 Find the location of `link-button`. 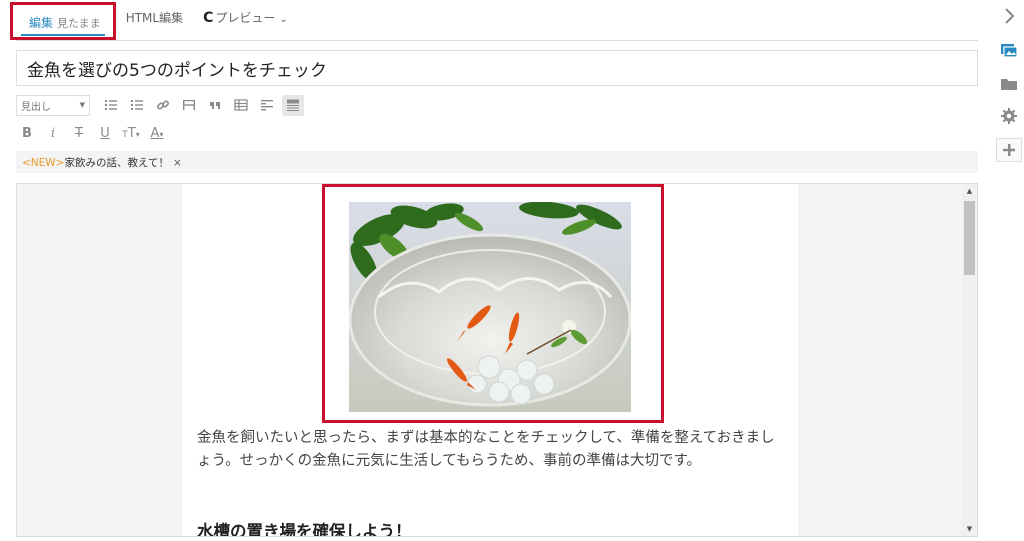

link-button is located at coordinates (163, 105).